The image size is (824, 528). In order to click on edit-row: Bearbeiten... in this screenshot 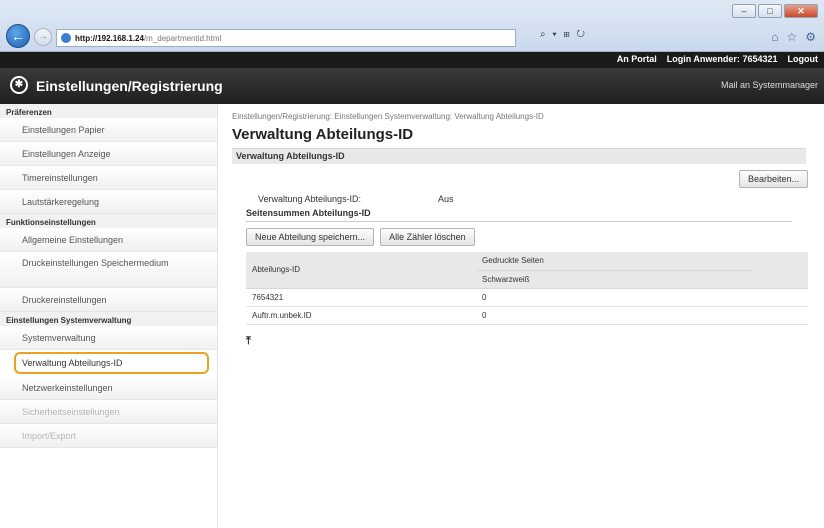, I will do `click(520, 178)`.